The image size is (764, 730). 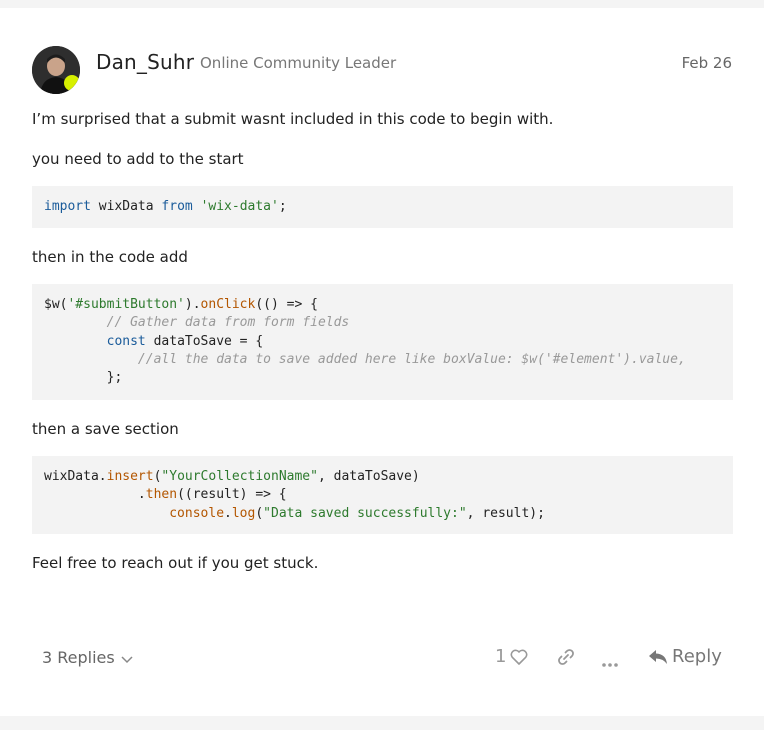 I want to click on reply-button: Reply, so click(x=685, y=656).